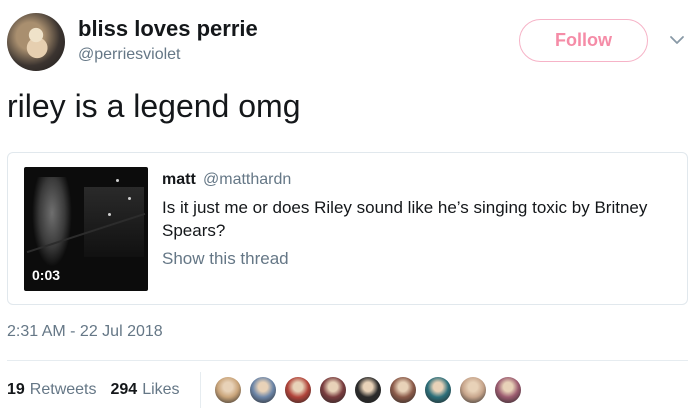 Image resolution: width=700 pixels, height=417 pixels. I want to click on chevron-down-icon, so click(677, 40).